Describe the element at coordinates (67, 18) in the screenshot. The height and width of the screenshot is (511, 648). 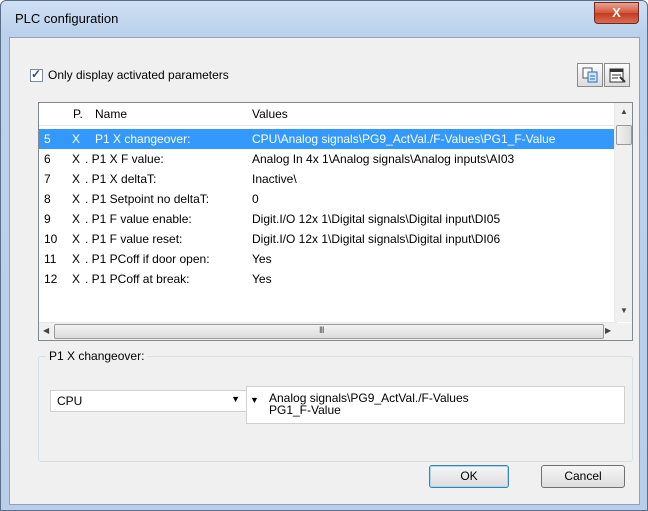
I see `window-title: PLC configuration` at that location.